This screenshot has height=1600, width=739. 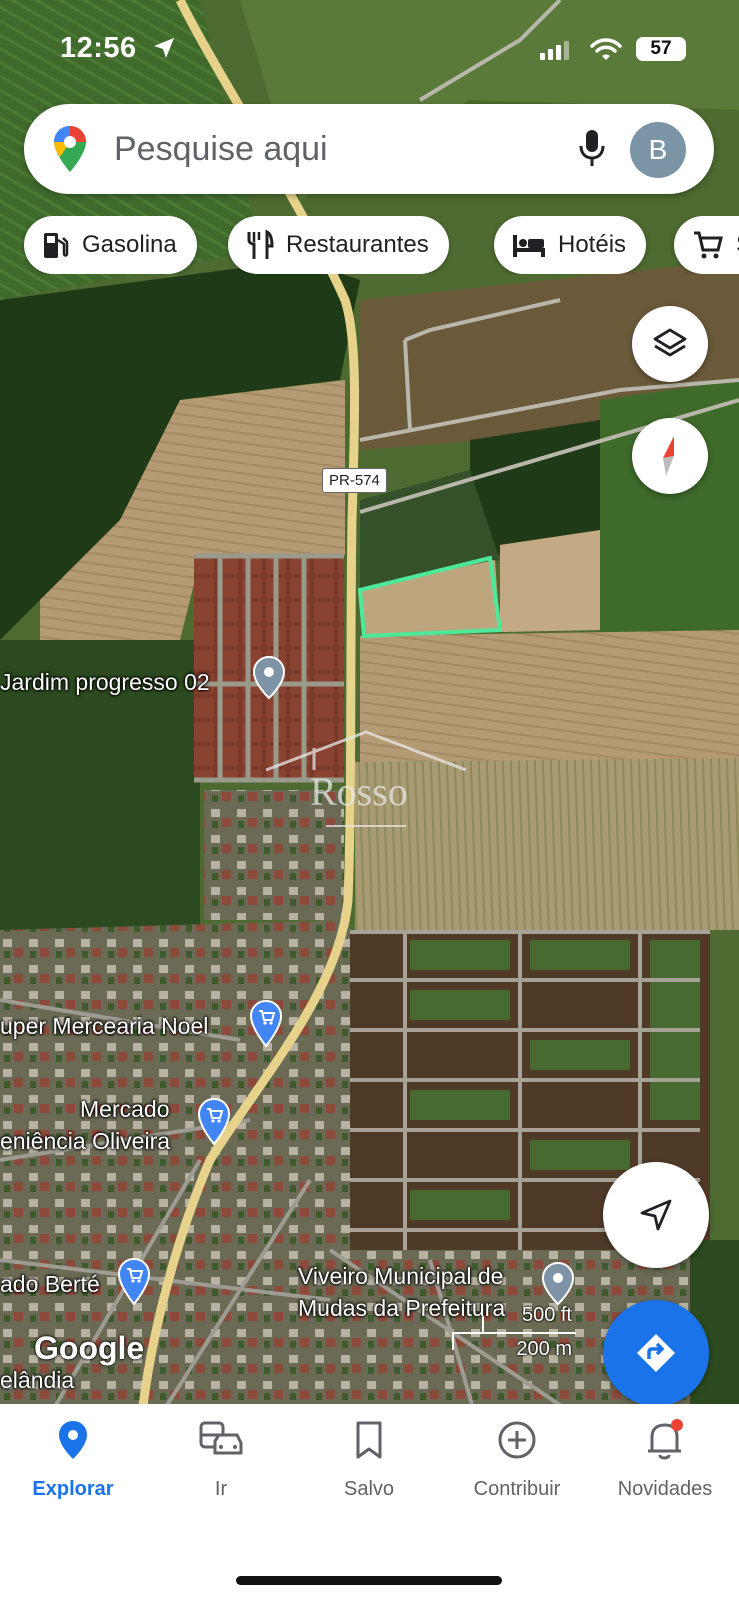 I want to click on place-label-town: elândia, so click(x=37, y=1380).